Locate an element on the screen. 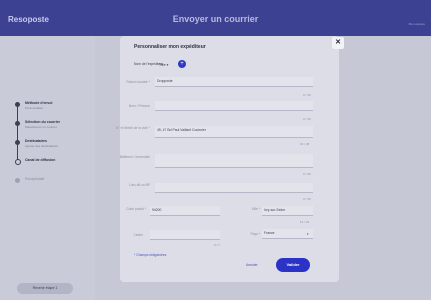 The height and width of the screenshot is (300, 431). validate-button: Valider is located at coordinates (293, 265).